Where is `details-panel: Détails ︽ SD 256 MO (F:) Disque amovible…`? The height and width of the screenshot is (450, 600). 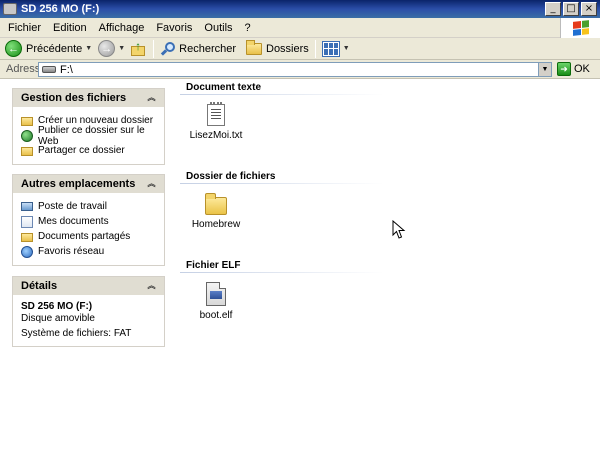
details-panel: Détails ︽ SD 256 MO (F:) Disque amovible… is located at coordinates (88, 311).